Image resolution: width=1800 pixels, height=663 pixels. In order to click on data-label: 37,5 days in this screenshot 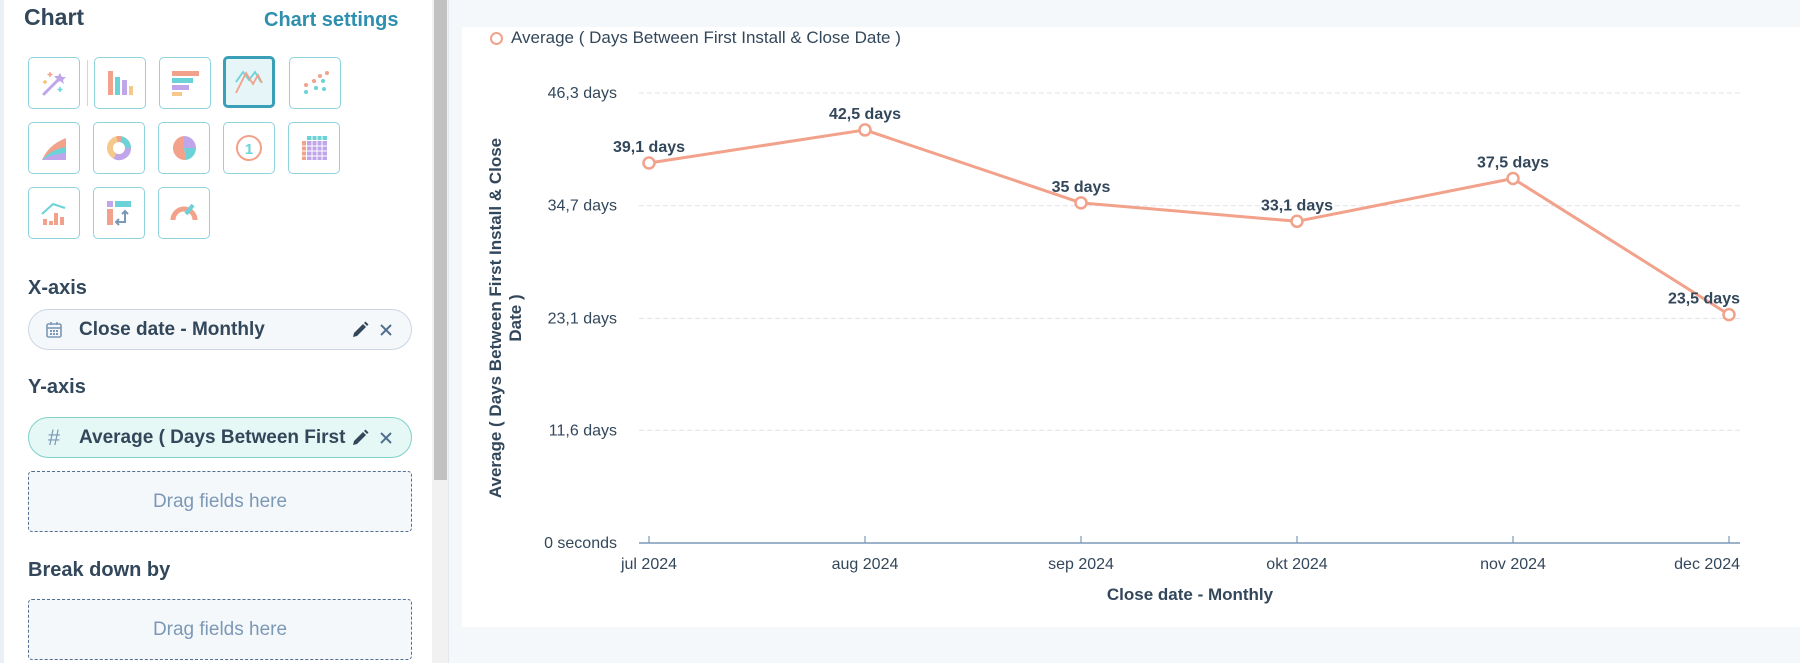, I will do `click(1513, 163)`.